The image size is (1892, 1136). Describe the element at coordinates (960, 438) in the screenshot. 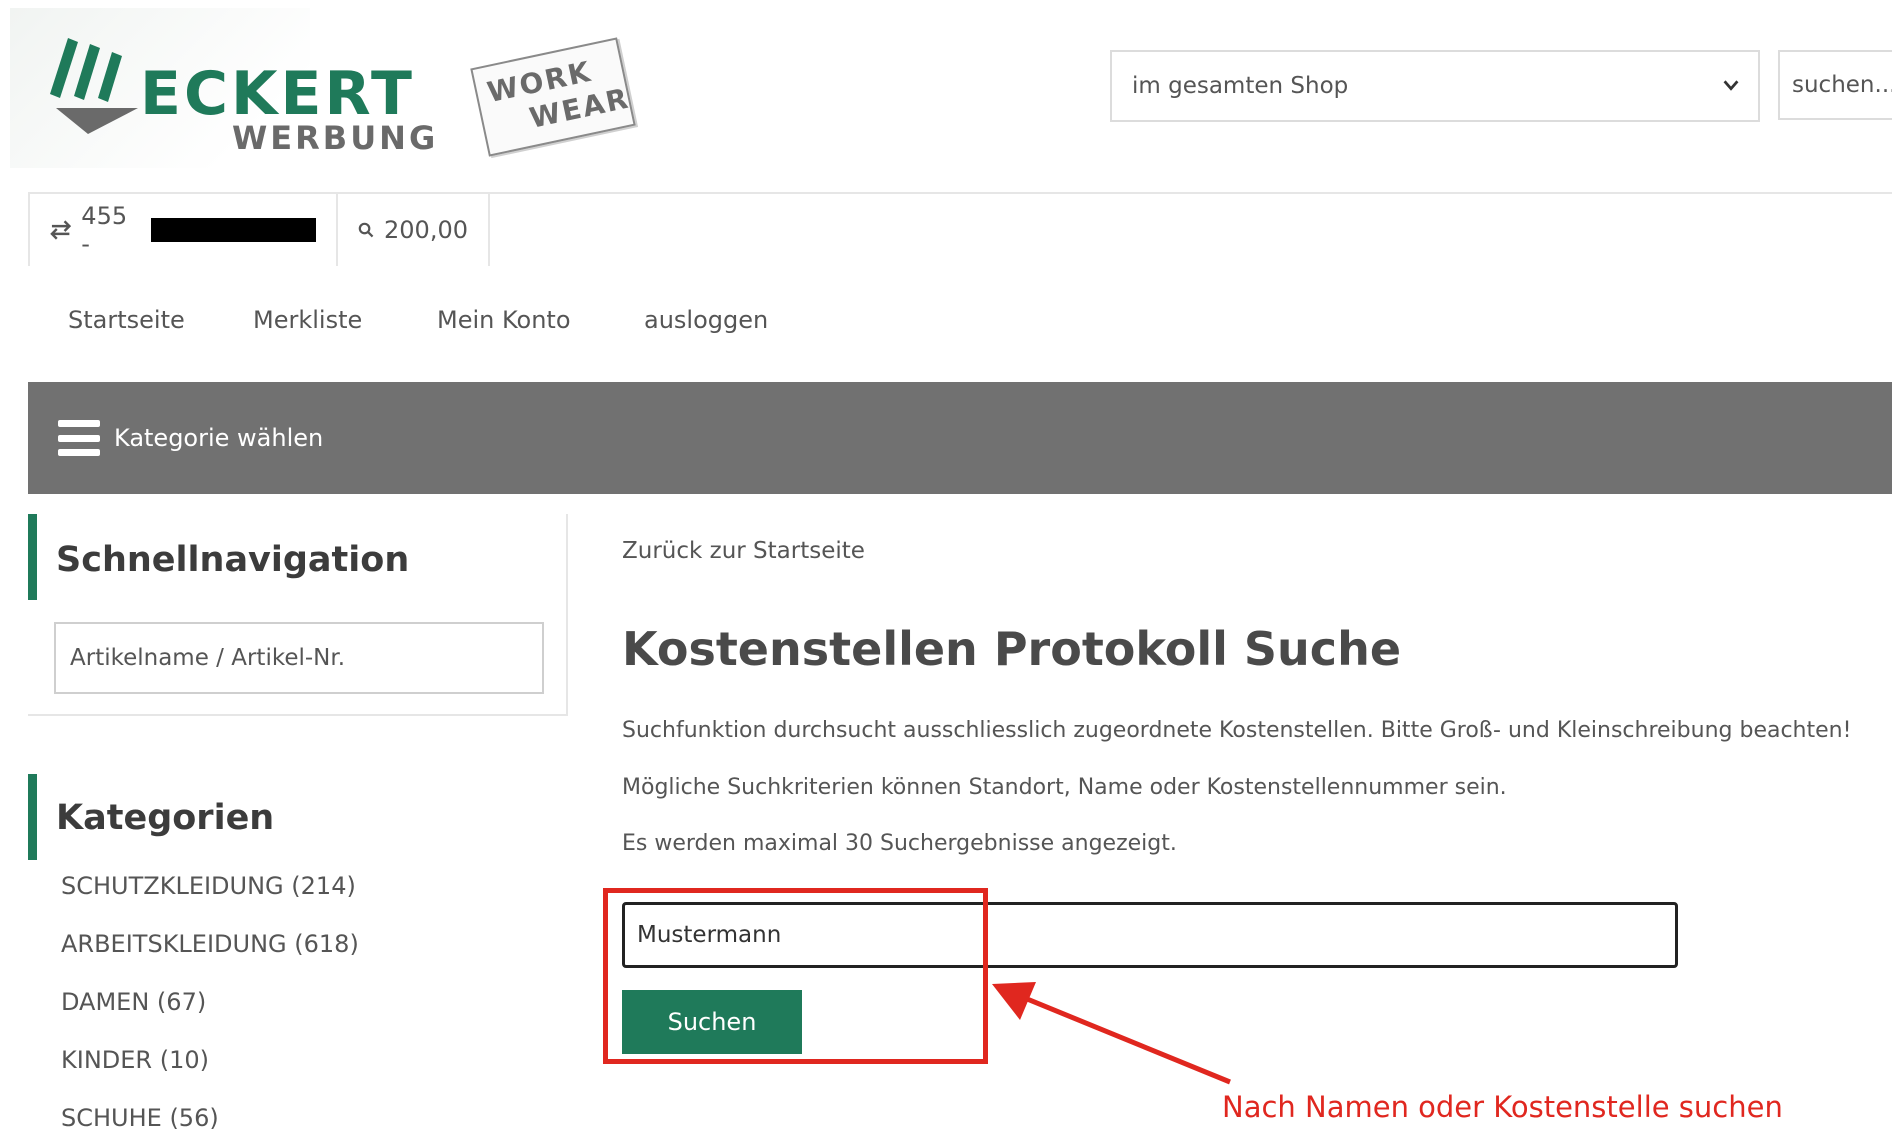

I see `category-menu-bar: Kategorie wählen` at that location.